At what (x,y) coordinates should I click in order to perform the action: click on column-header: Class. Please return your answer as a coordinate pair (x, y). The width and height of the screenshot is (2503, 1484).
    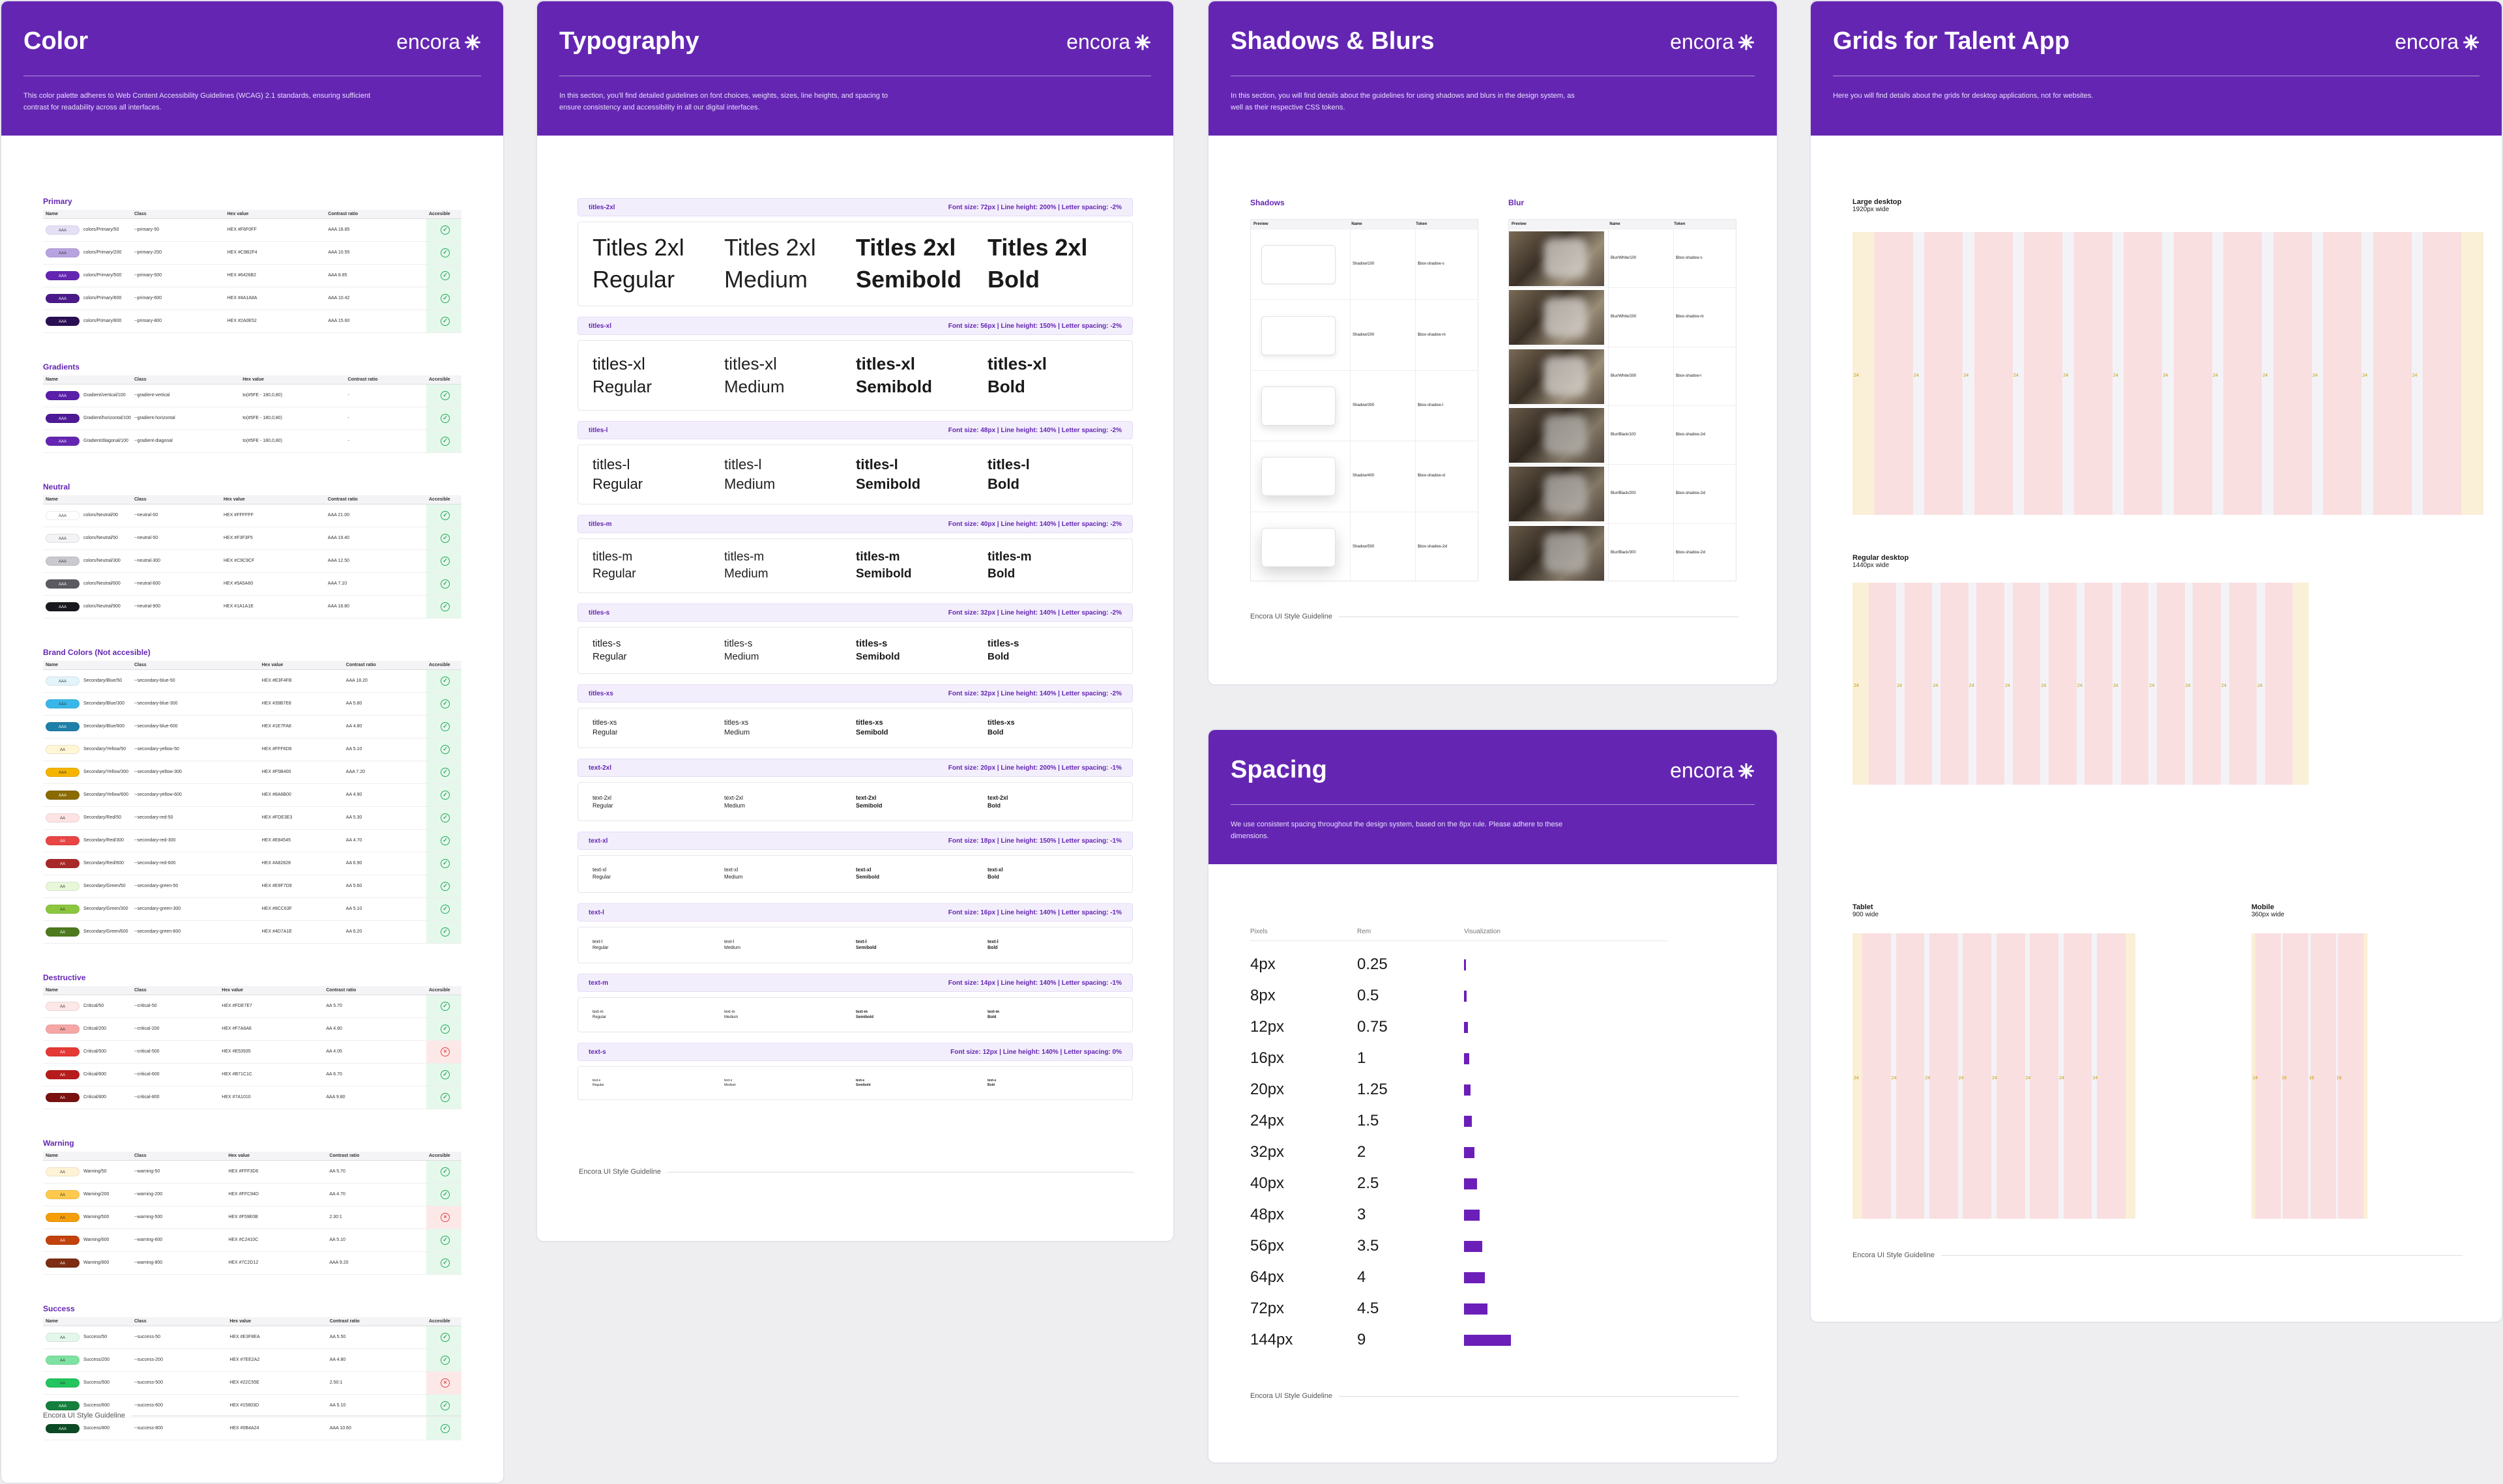
    Looking at the image, I should click on (176, 499).